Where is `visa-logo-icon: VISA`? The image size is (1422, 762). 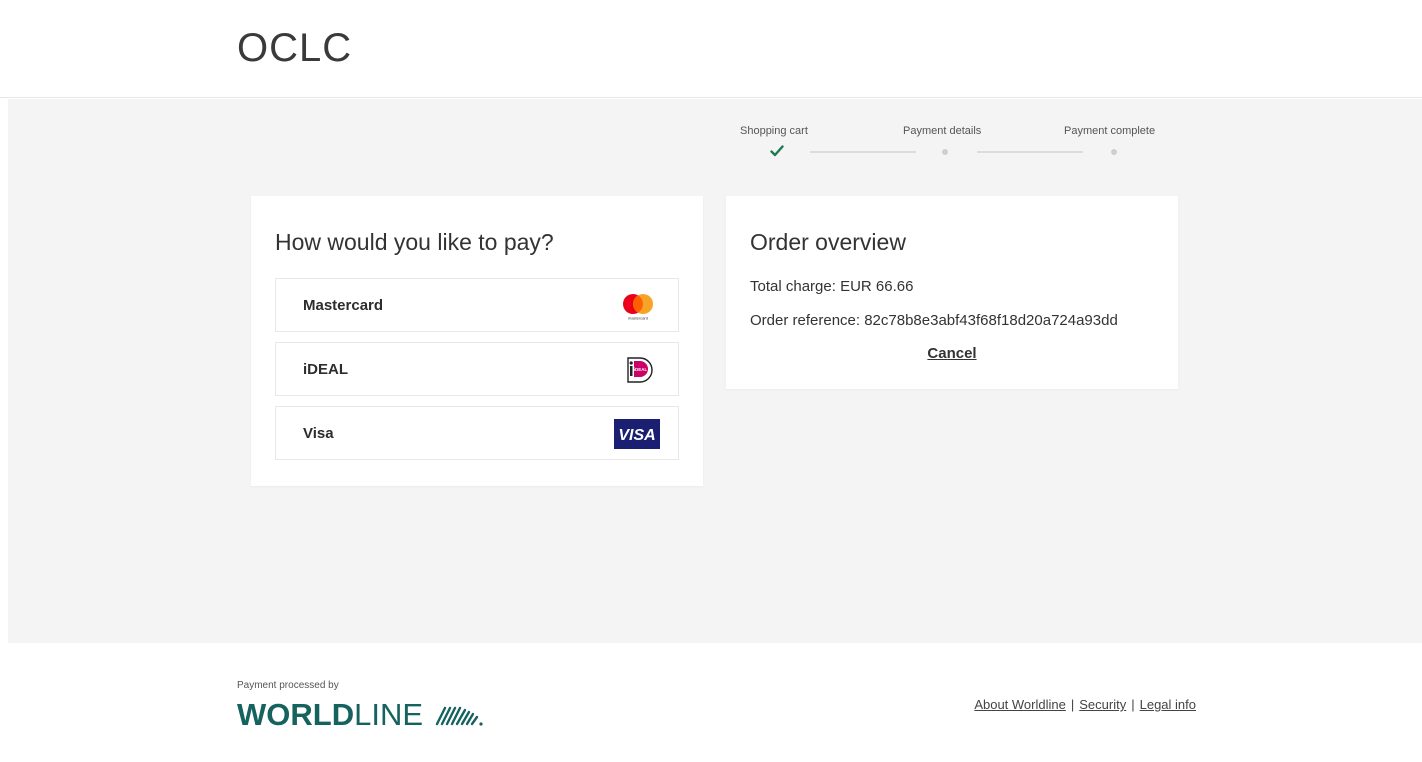
visa-logo-icon: VISA is located at coordinates (637, 434).